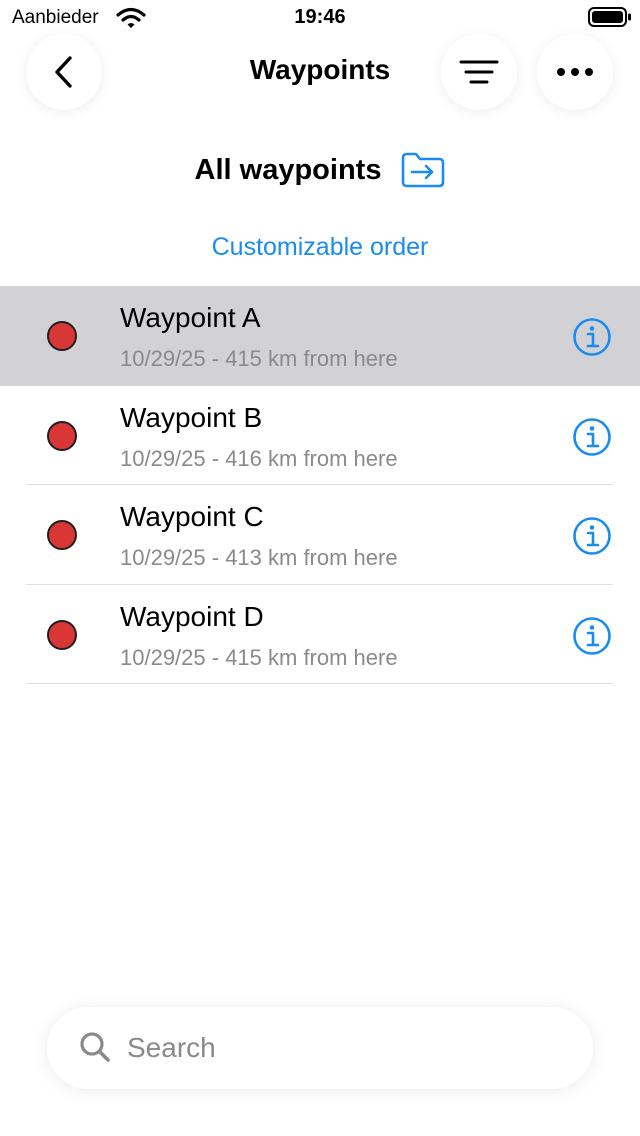 This screenshot has height=1136, width=640. I want to click on filter-lines-icon, so click(479, 72).